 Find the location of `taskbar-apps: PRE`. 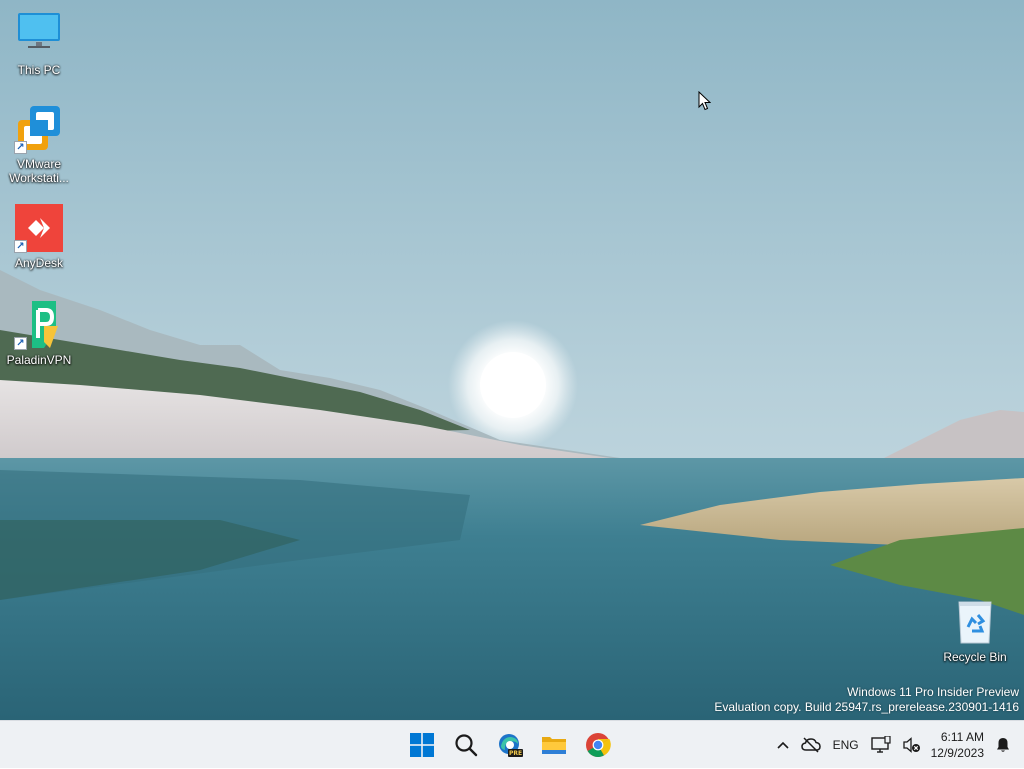

taskbar-apps: PRE is located at coordinates (510, 745).